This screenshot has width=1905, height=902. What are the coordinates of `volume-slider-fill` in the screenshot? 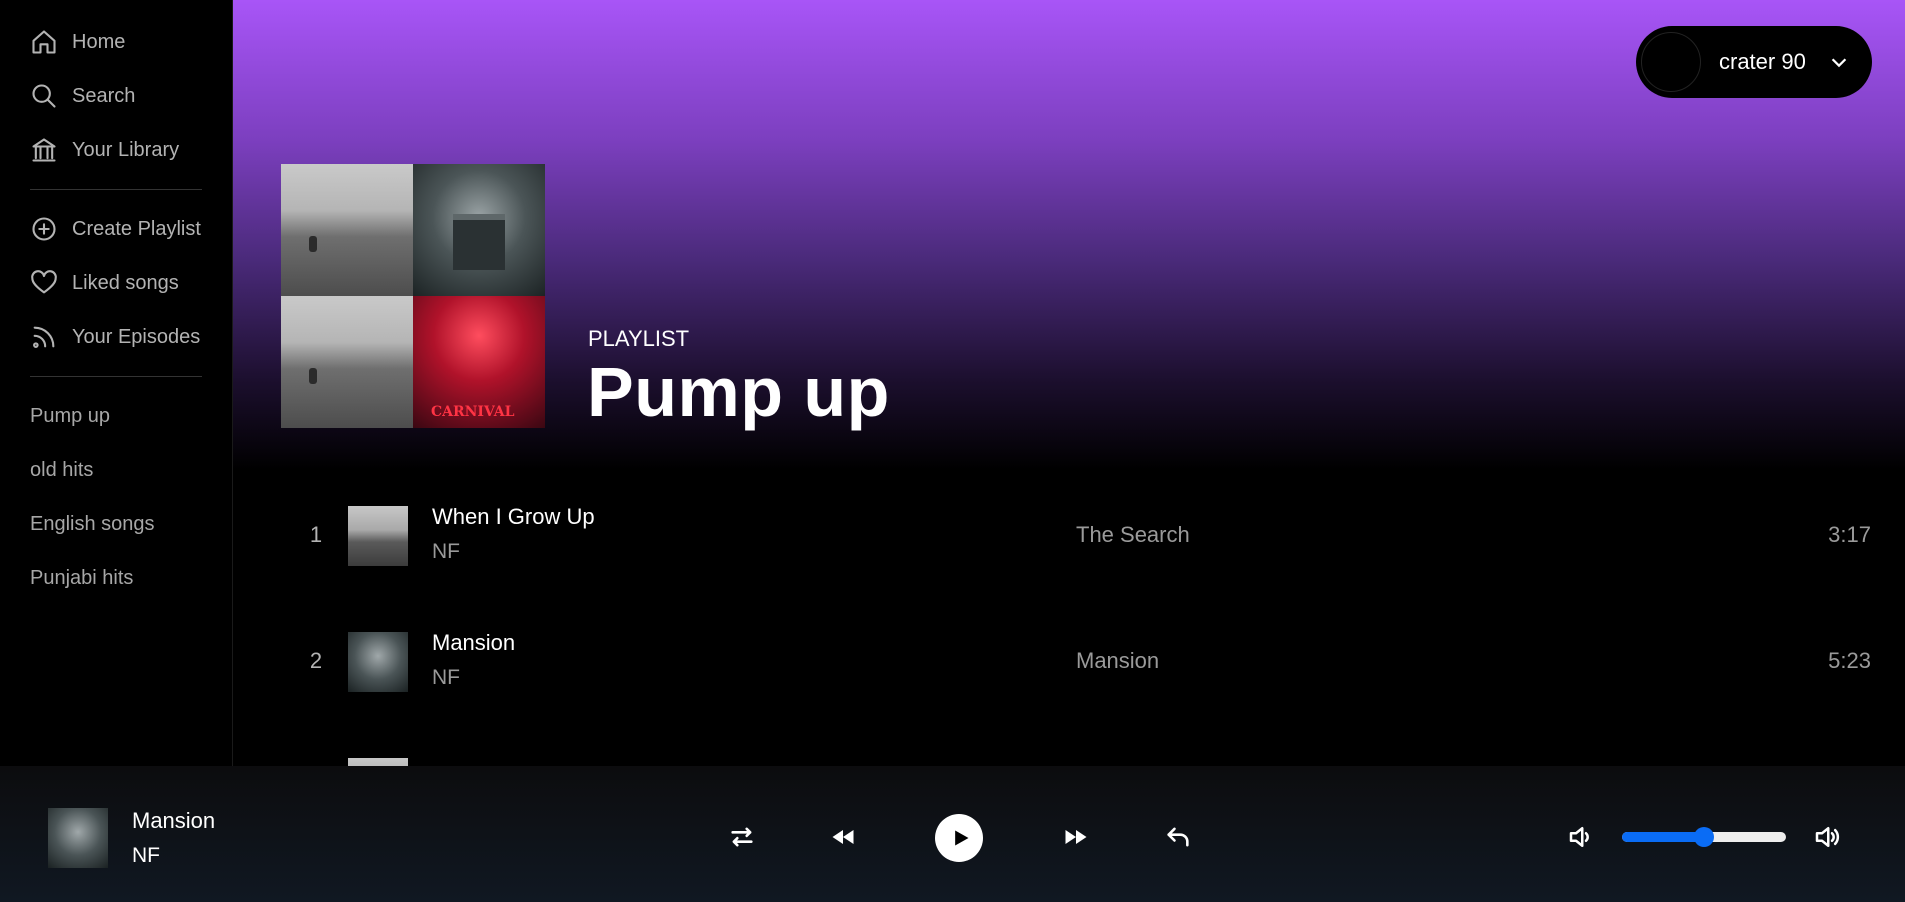 It's located at (1663, 837).